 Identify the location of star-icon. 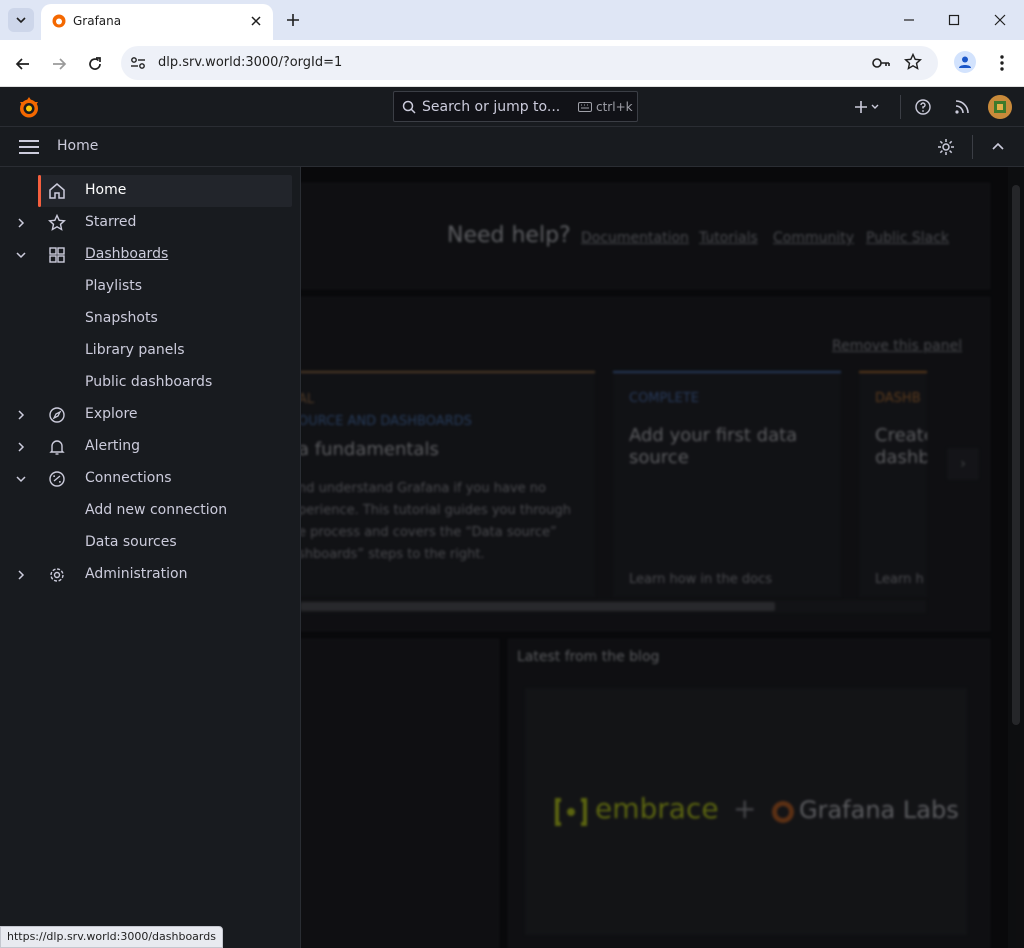
(57, 222).